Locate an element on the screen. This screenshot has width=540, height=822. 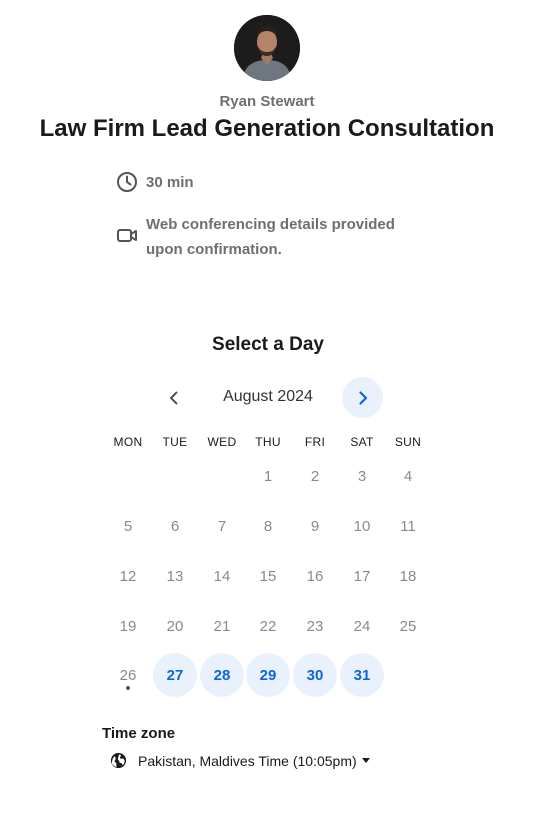
event-title: Law Firm Lead Generation Consultation is located at coordinates (267, 128).